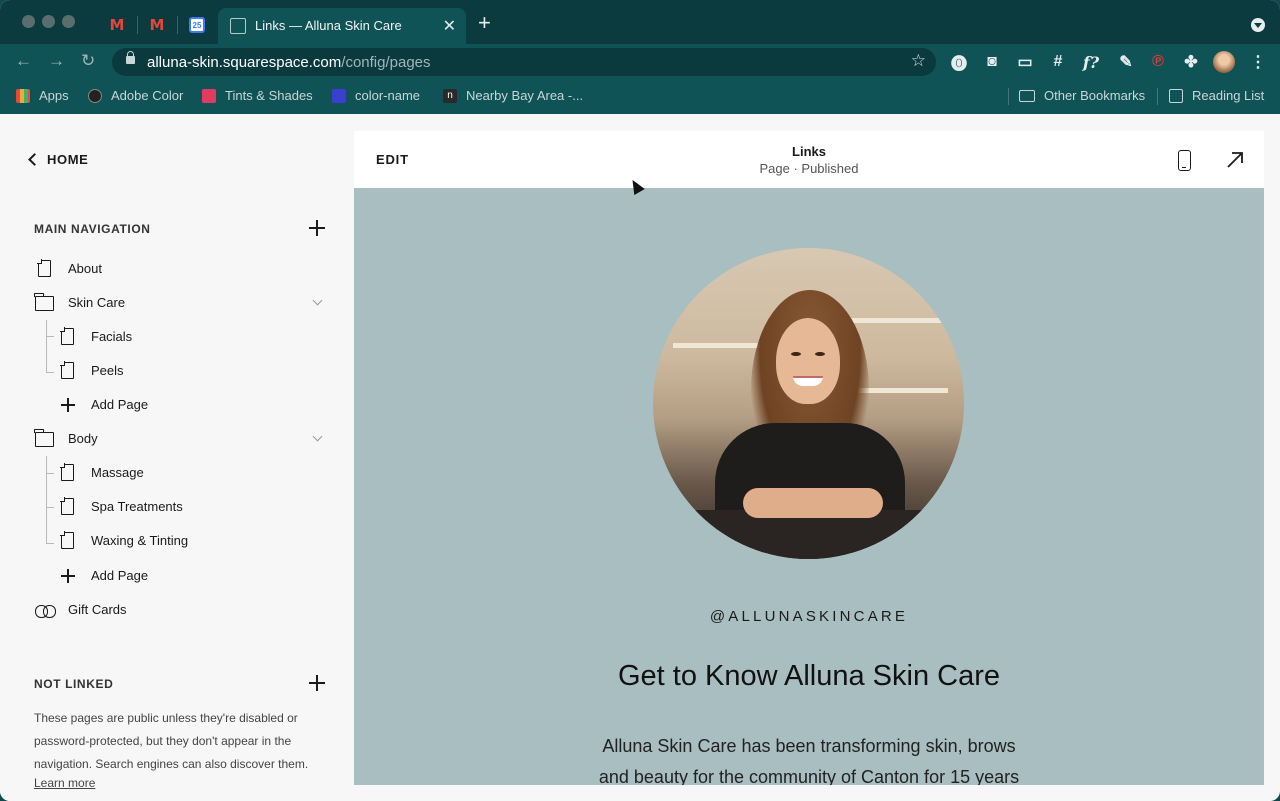  Describe the element at coordinates (34, 159) in the screenshot. I see `chevron-left-icon` at that location.